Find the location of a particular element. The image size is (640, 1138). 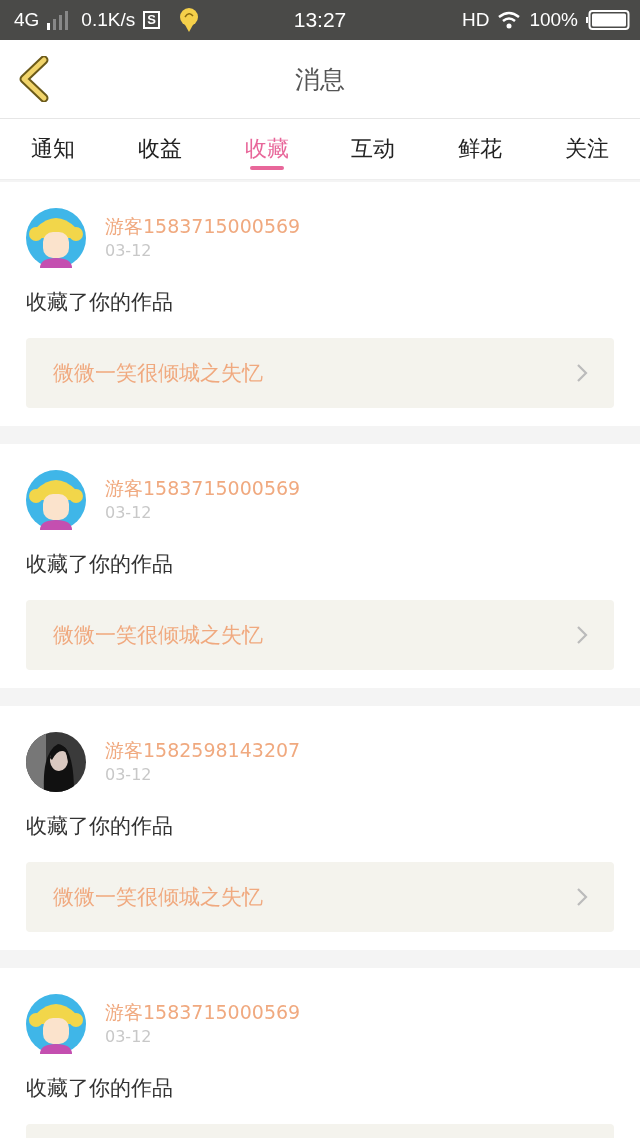

network-type: 4G is located at coordinates (27, 20).